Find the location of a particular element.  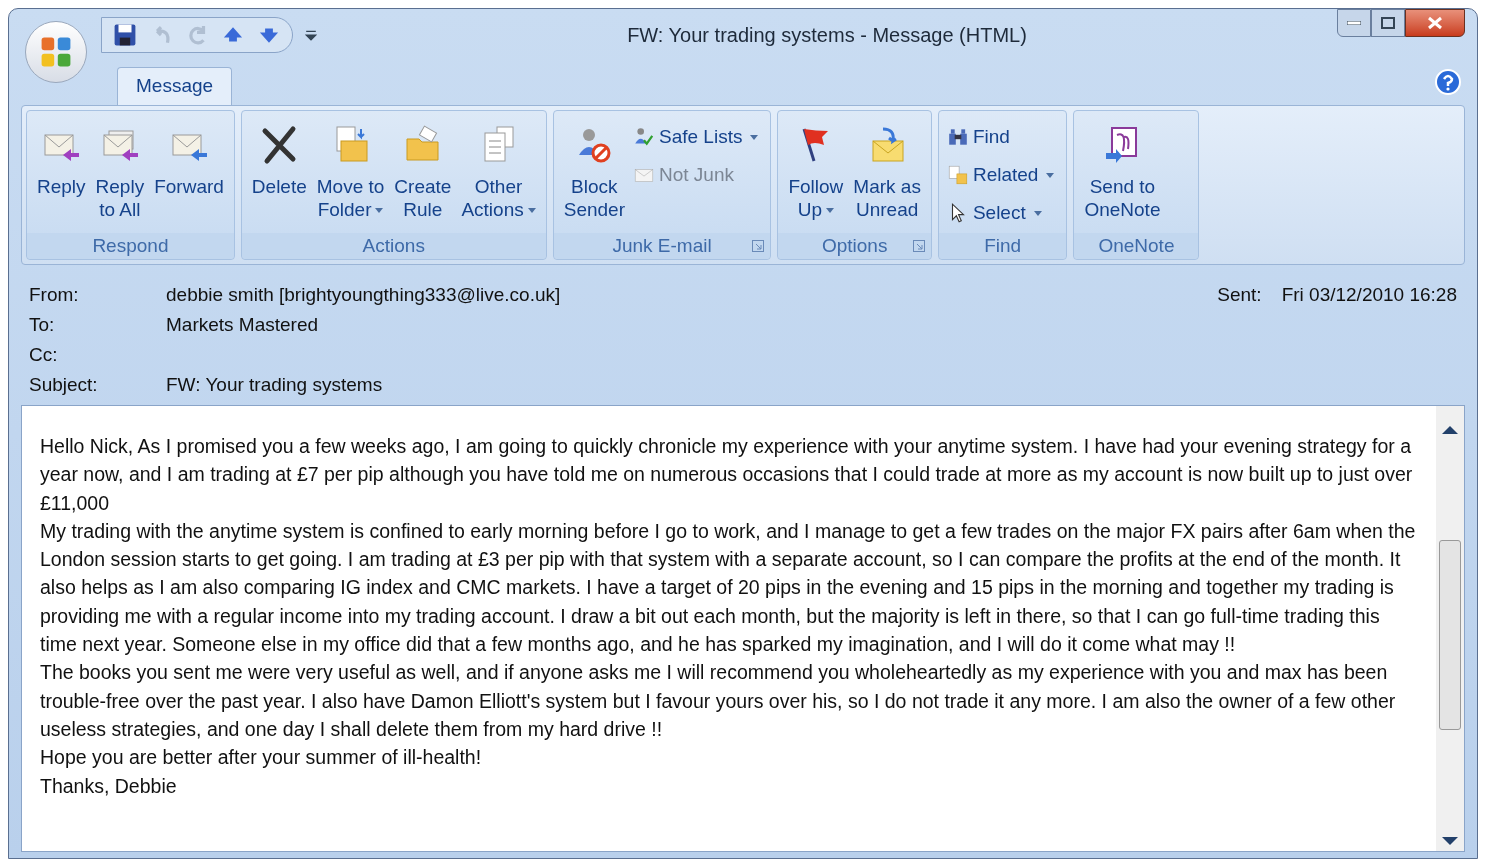

group-label: Options is located at coordinates (854, 245).